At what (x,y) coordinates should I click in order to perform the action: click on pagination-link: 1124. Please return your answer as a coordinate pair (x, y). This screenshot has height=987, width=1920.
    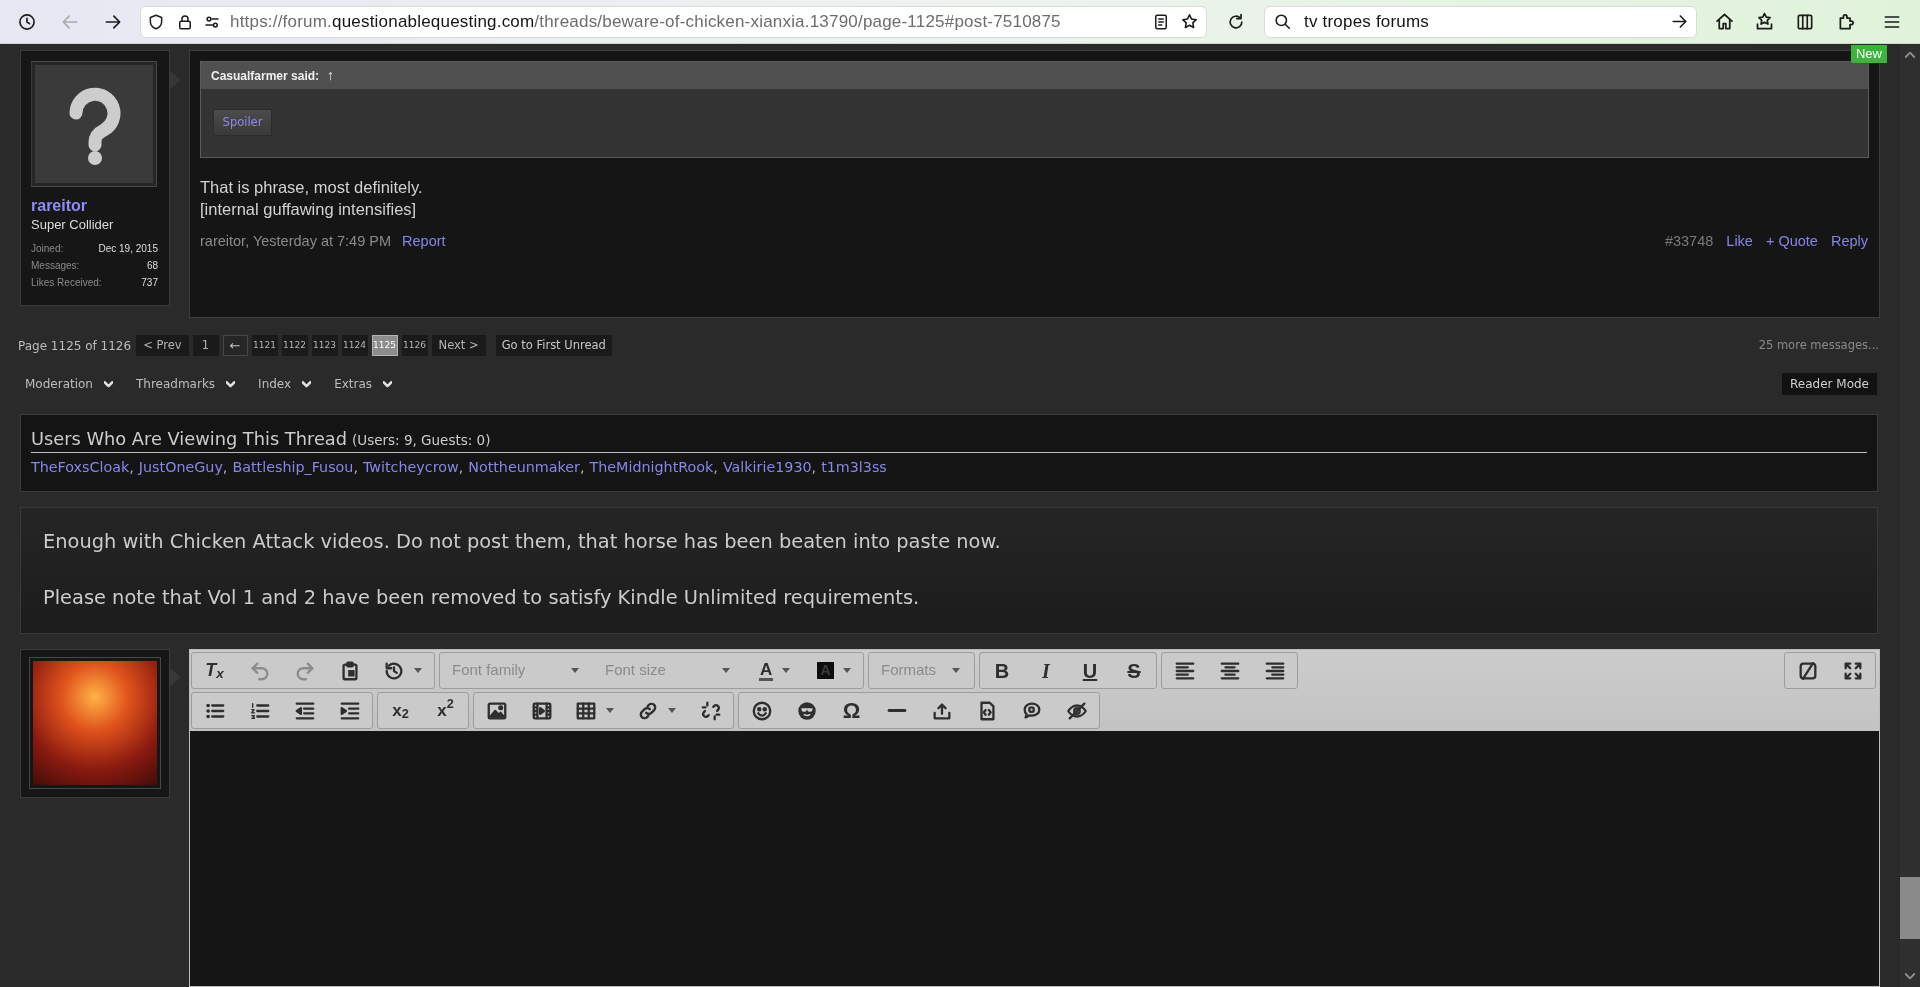
    Looking at the image, I should click on (354, 345).